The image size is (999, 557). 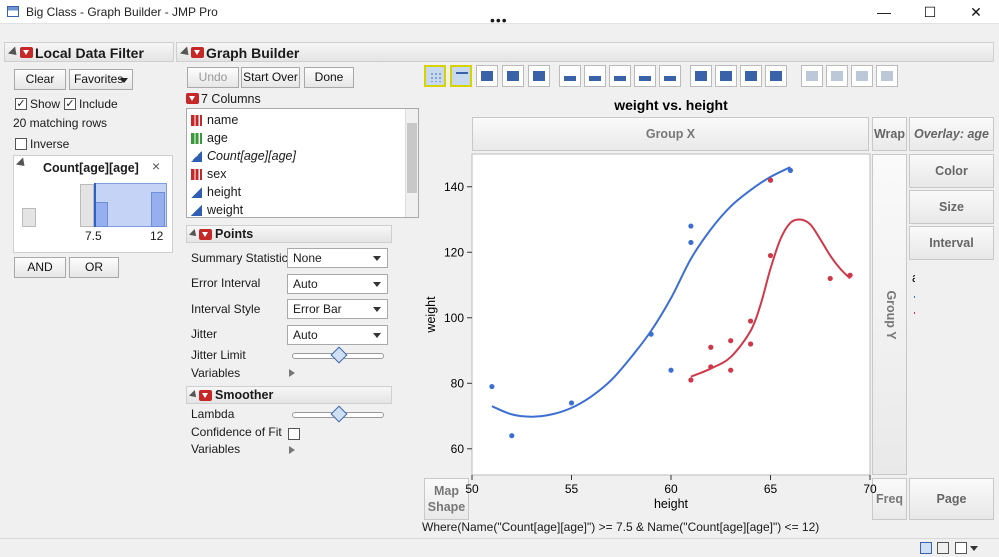 What do you see at coordinates (837, 76) in the screenshot?
I see `formula-element-icon` at bounding box center [837, 76].